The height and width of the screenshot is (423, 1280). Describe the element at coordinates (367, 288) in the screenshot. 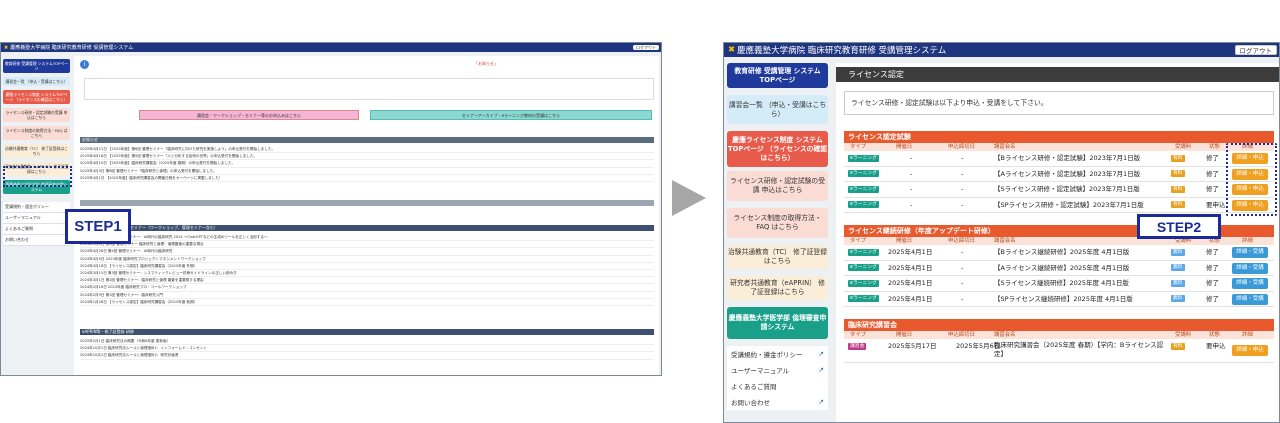

I see `list-row: 2024年2月16日 2023年度 臨床研究プロ・コールワークショップ` at that location.